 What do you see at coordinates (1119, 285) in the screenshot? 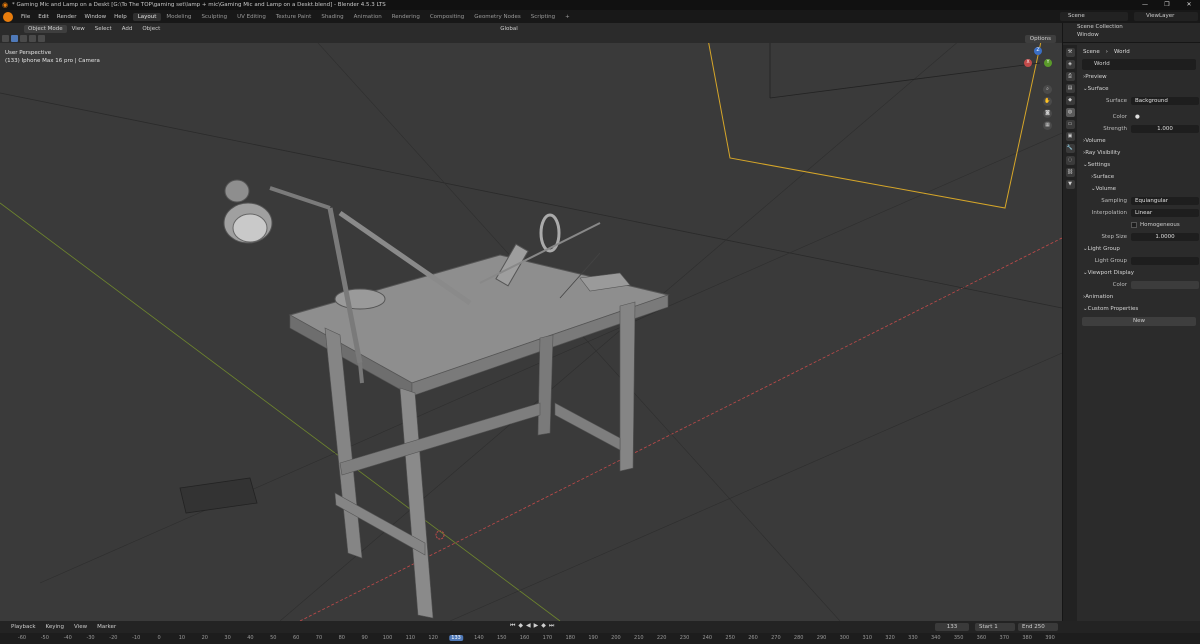
I see `vd-color-label: Color` at bounding box center [1119, 285].